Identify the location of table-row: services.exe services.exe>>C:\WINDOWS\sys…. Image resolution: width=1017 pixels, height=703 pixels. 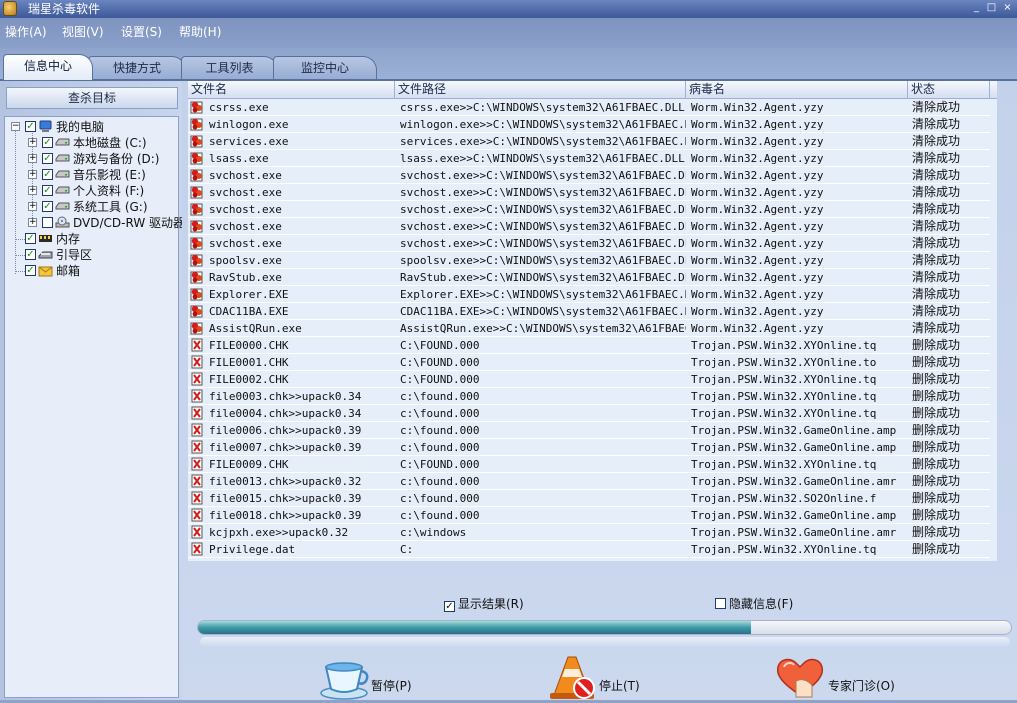
(589, 141).